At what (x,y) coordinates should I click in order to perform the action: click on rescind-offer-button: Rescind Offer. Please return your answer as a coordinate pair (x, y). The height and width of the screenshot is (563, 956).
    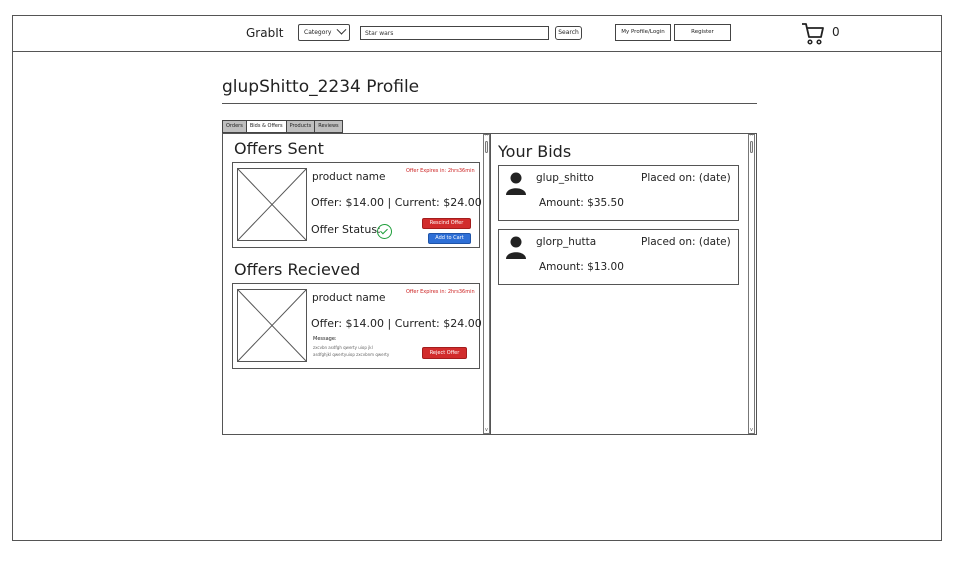
    Looking at the image, I should click on (446, 223).